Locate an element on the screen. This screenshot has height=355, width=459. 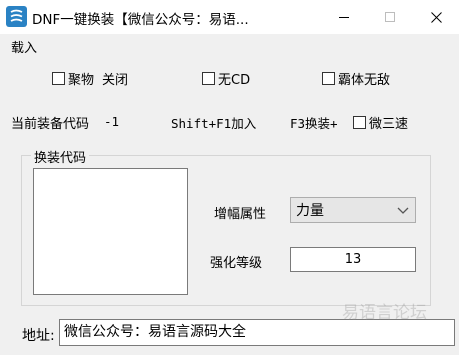
triple-speed-checkbox: 微三速 is located at coordinates (380, 122).